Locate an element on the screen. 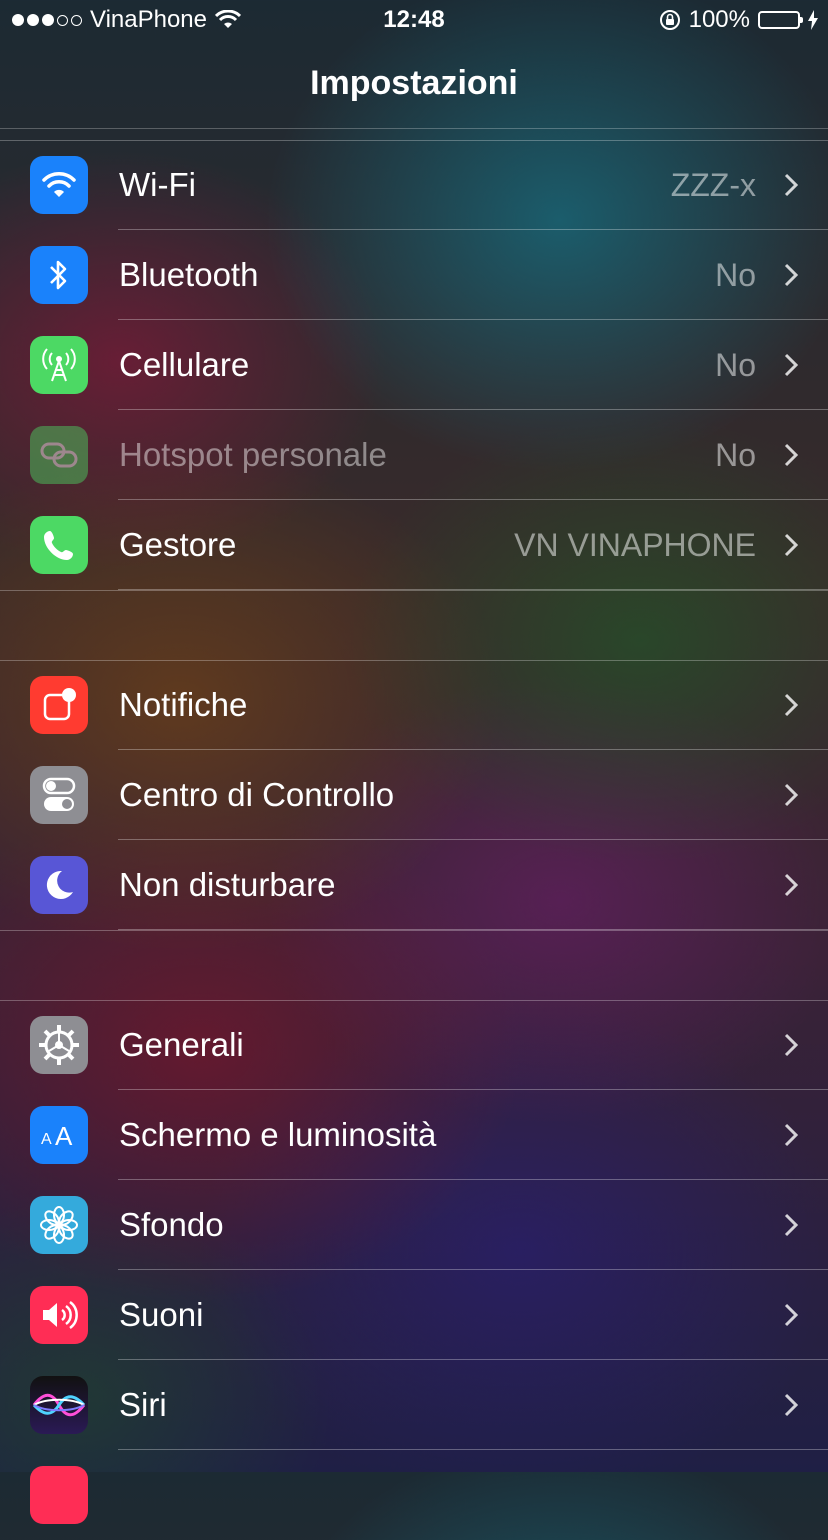  row-label: Schermo e luminosità is located at coordinates (278, 1134).